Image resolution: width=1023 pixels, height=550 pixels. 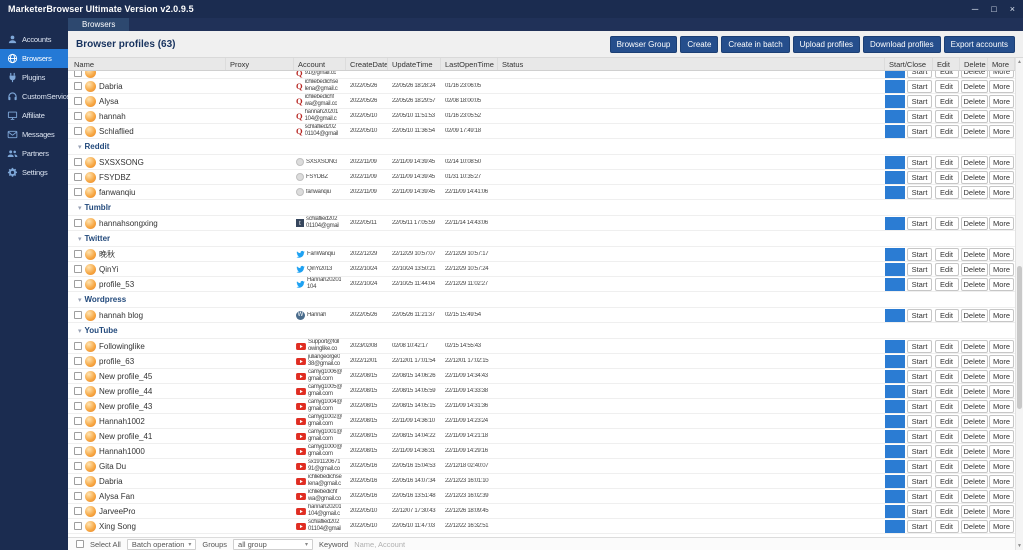 I want to click on group-header-wordpress: ▾ Wordpress, so click(x=541, y=300).